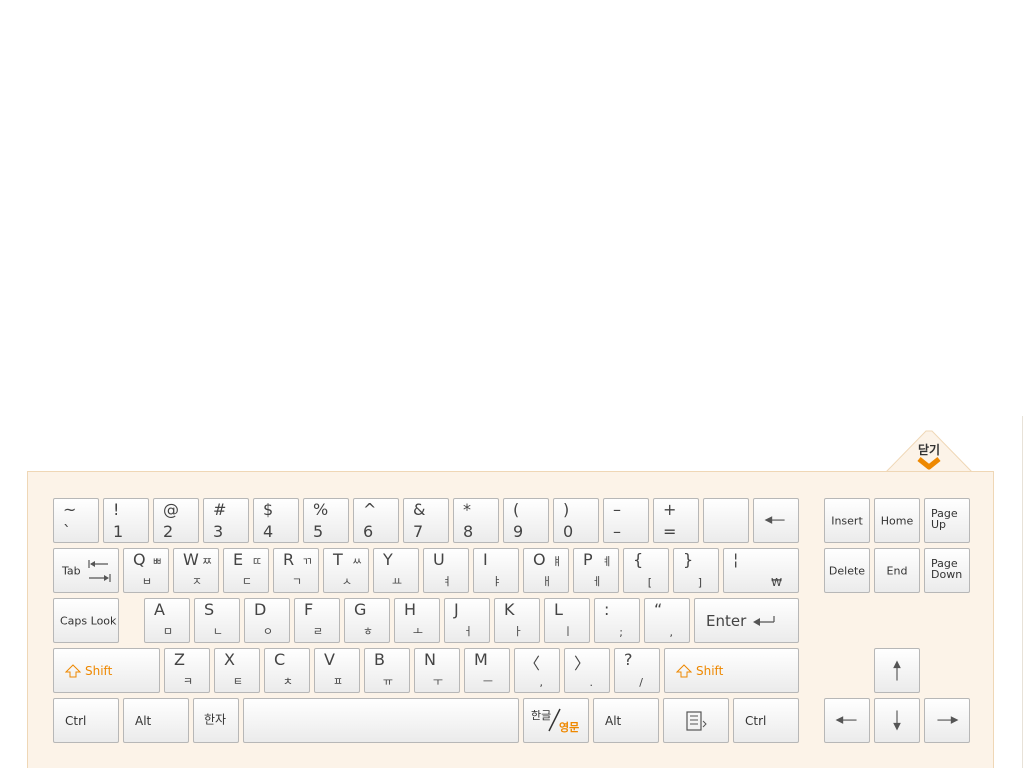 The width and height of the screenshot is (1024, 768). I want to click on key-shift-char: ~, so click(70, 509).